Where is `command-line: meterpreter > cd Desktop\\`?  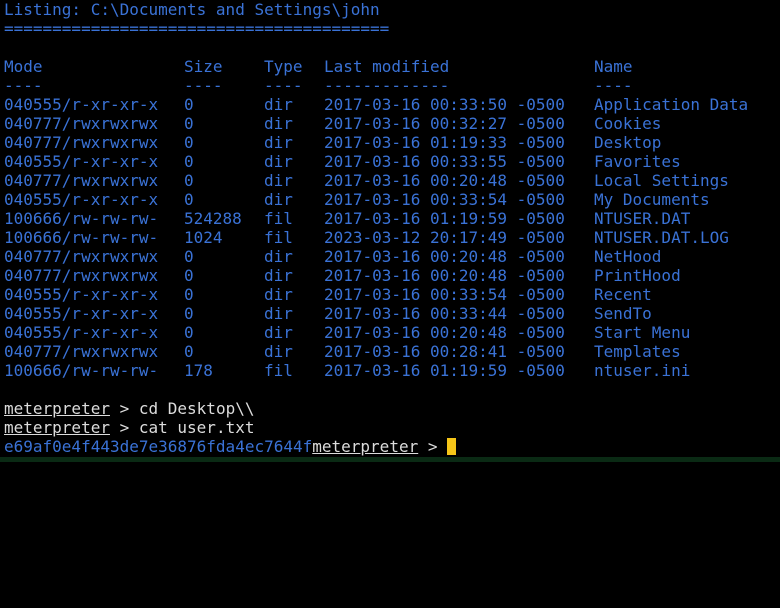
command-line: meterpreter > cd Desktop\\ is located at coordinates (129, 408).